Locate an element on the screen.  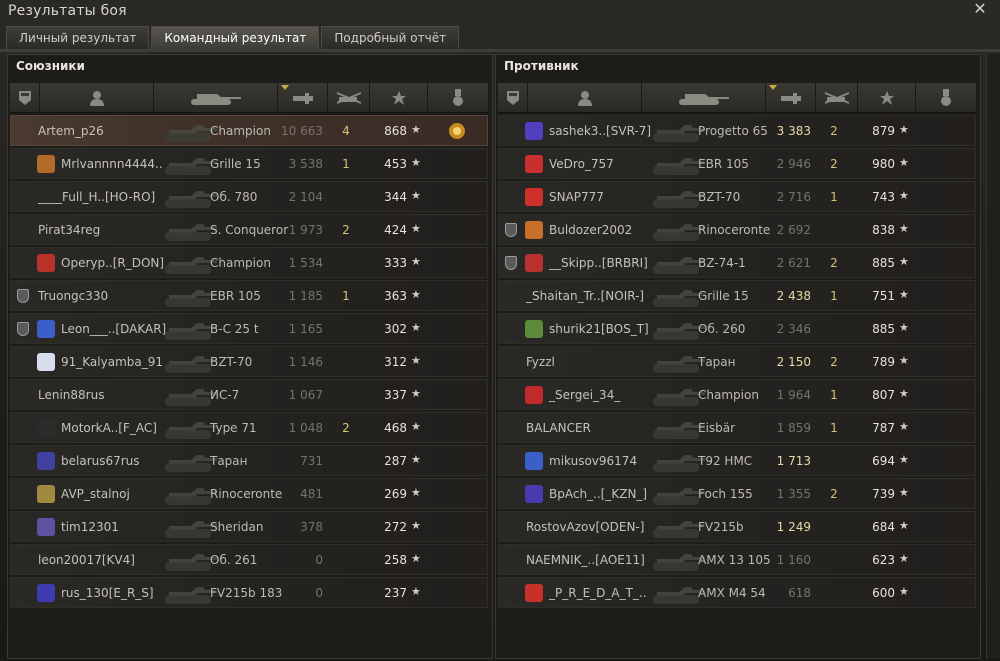
damage-value: 2 104 is located at coordinates (305, 197).